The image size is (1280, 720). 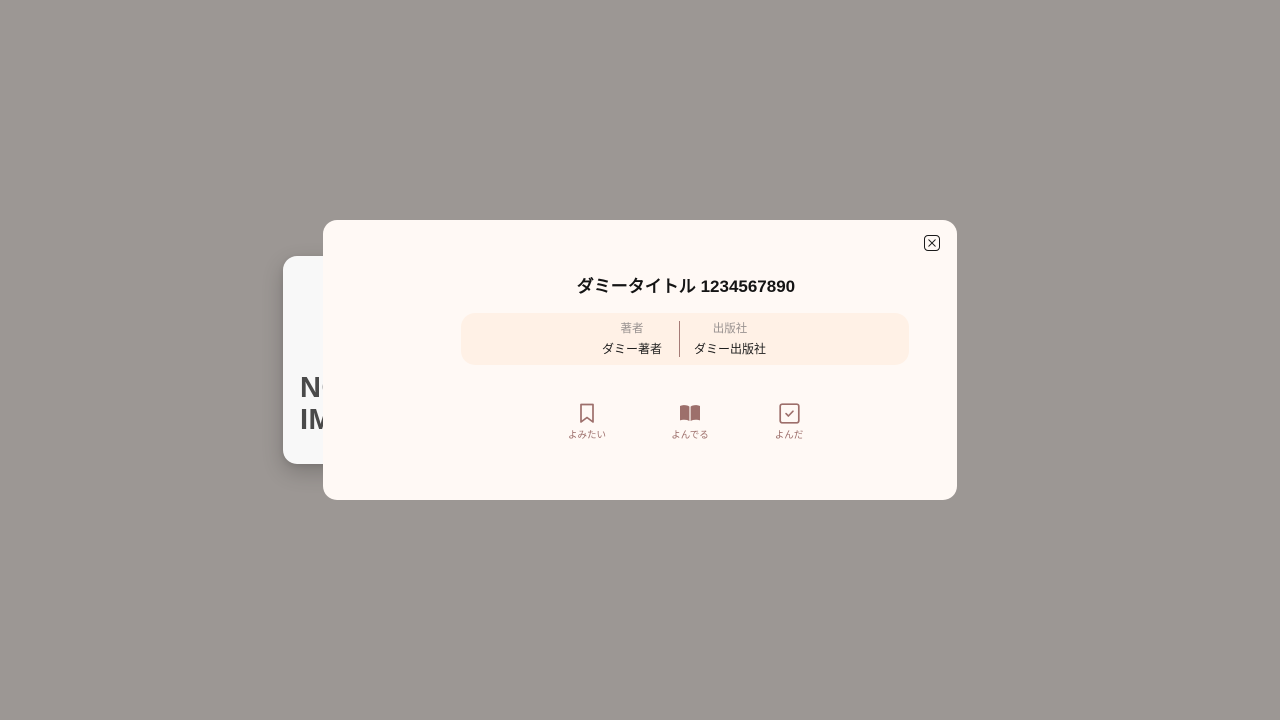 What do you see at coordinates (686, 286) in the screenshot?
I see `book-title: ダミータイトル 1234567890` at bounding box center [686, 286].